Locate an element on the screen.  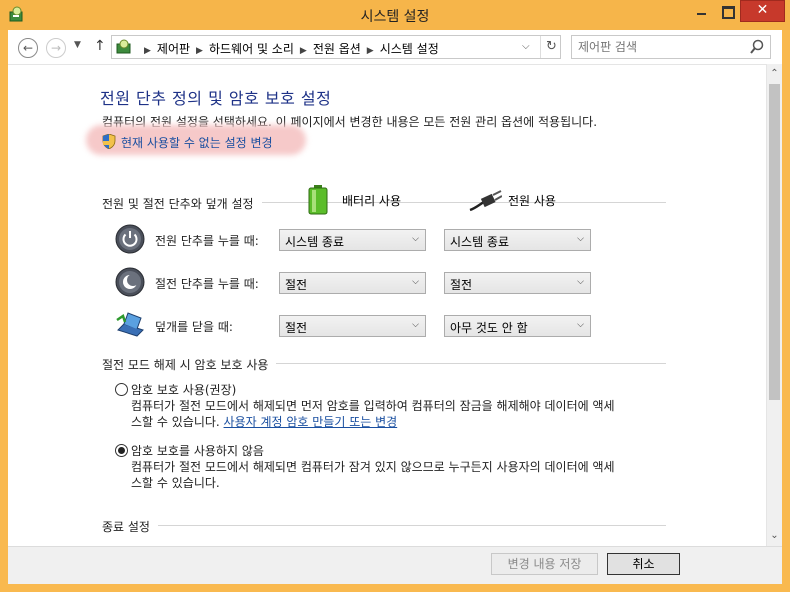
battery-column-header: 배터리 사용 is located at coordinates (372, 201).